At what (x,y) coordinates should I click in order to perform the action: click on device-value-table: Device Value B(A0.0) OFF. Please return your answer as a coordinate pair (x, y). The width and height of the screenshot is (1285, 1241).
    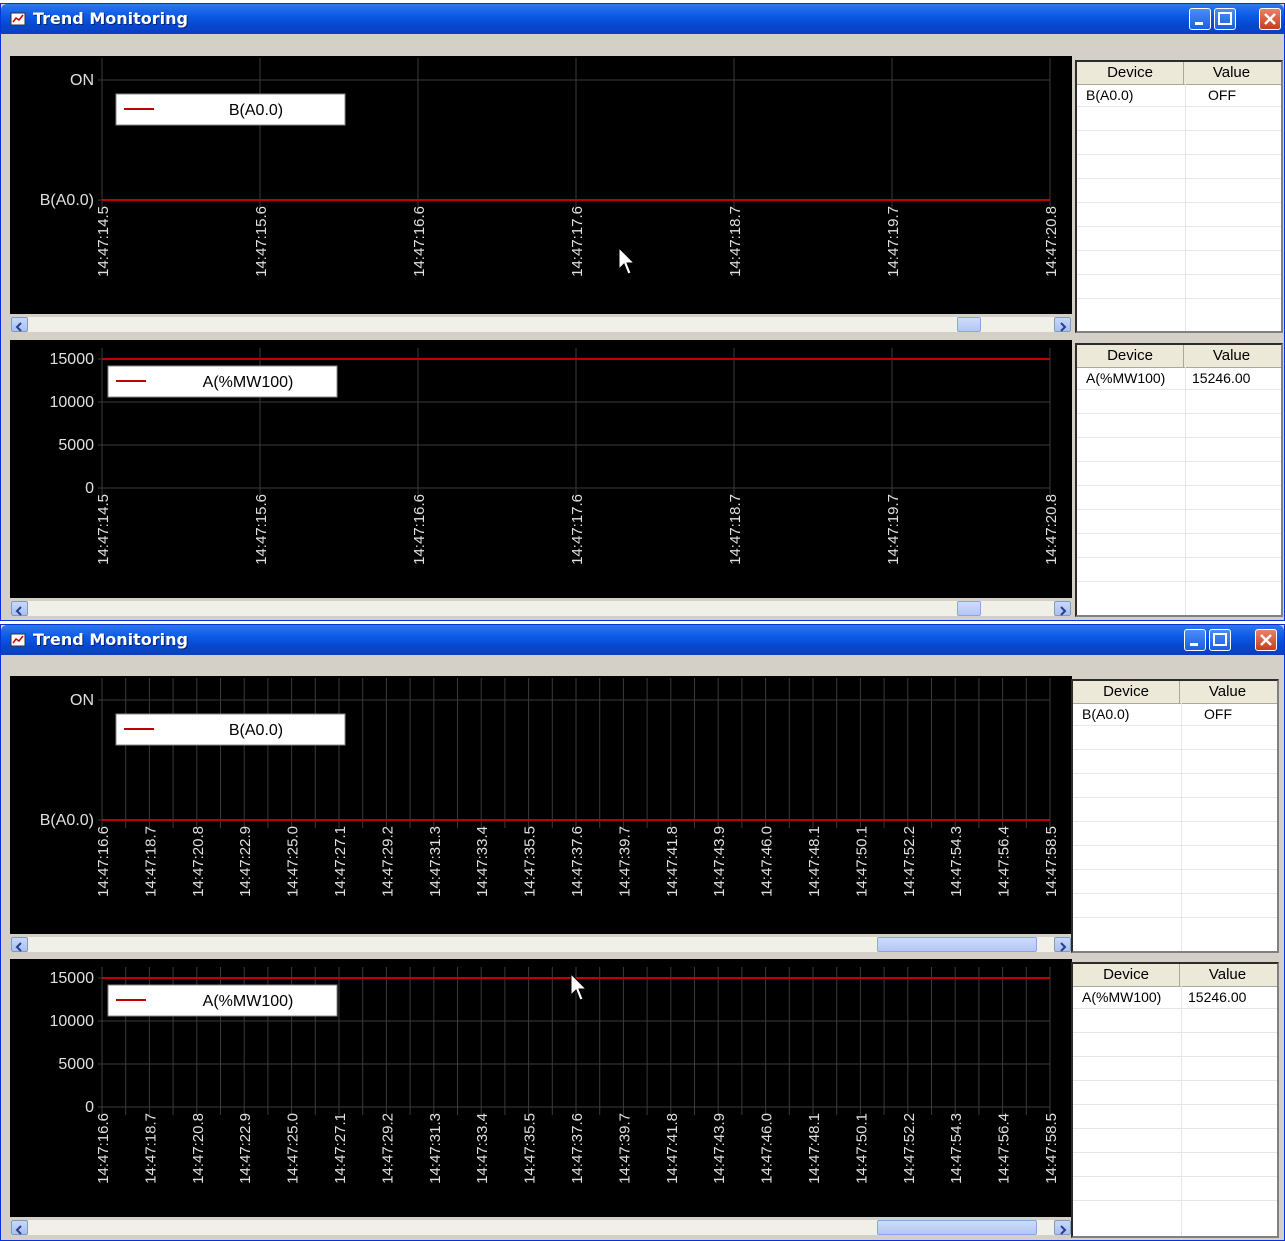
    Looking at the image, I should click on (1179, 196).